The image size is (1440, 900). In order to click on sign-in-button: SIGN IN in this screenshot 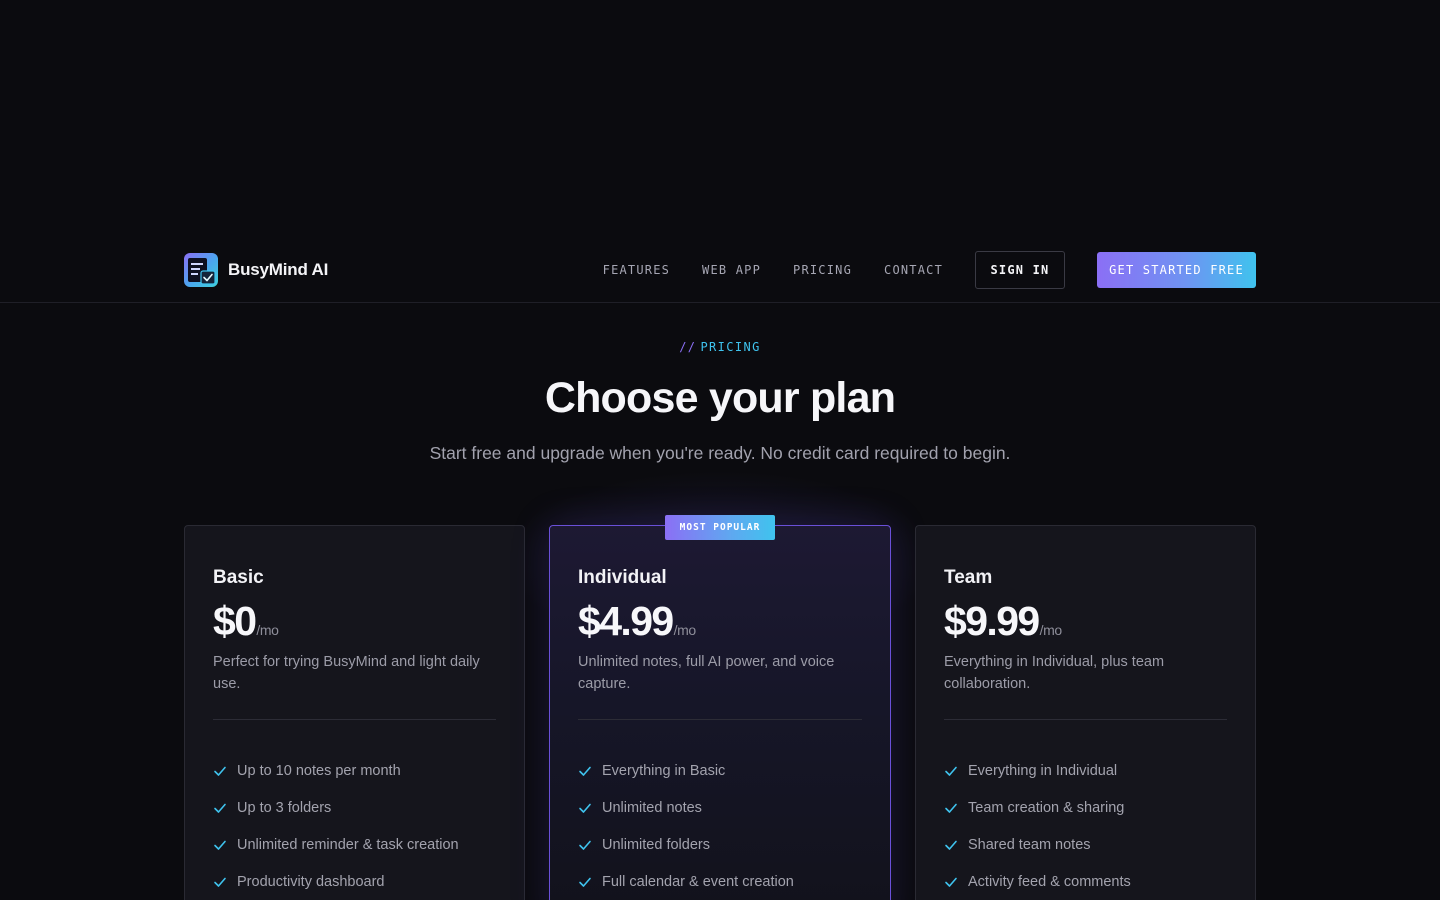, I will do `click(1020, 270)`.